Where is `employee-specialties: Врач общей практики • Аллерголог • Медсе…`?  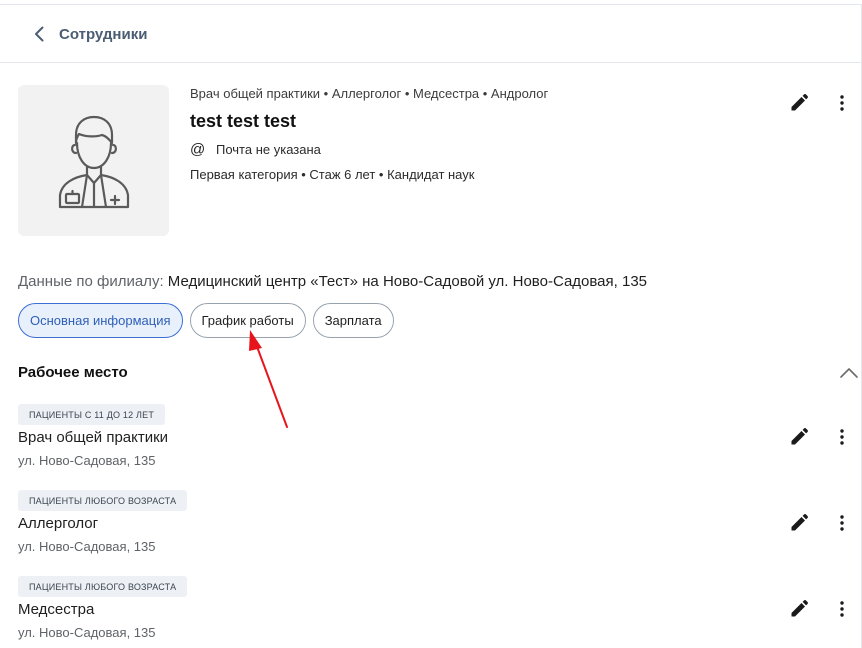
employee-specialties: Врач общей практики • Аллерголог • Медсе… is located at coordinates (369, 93).